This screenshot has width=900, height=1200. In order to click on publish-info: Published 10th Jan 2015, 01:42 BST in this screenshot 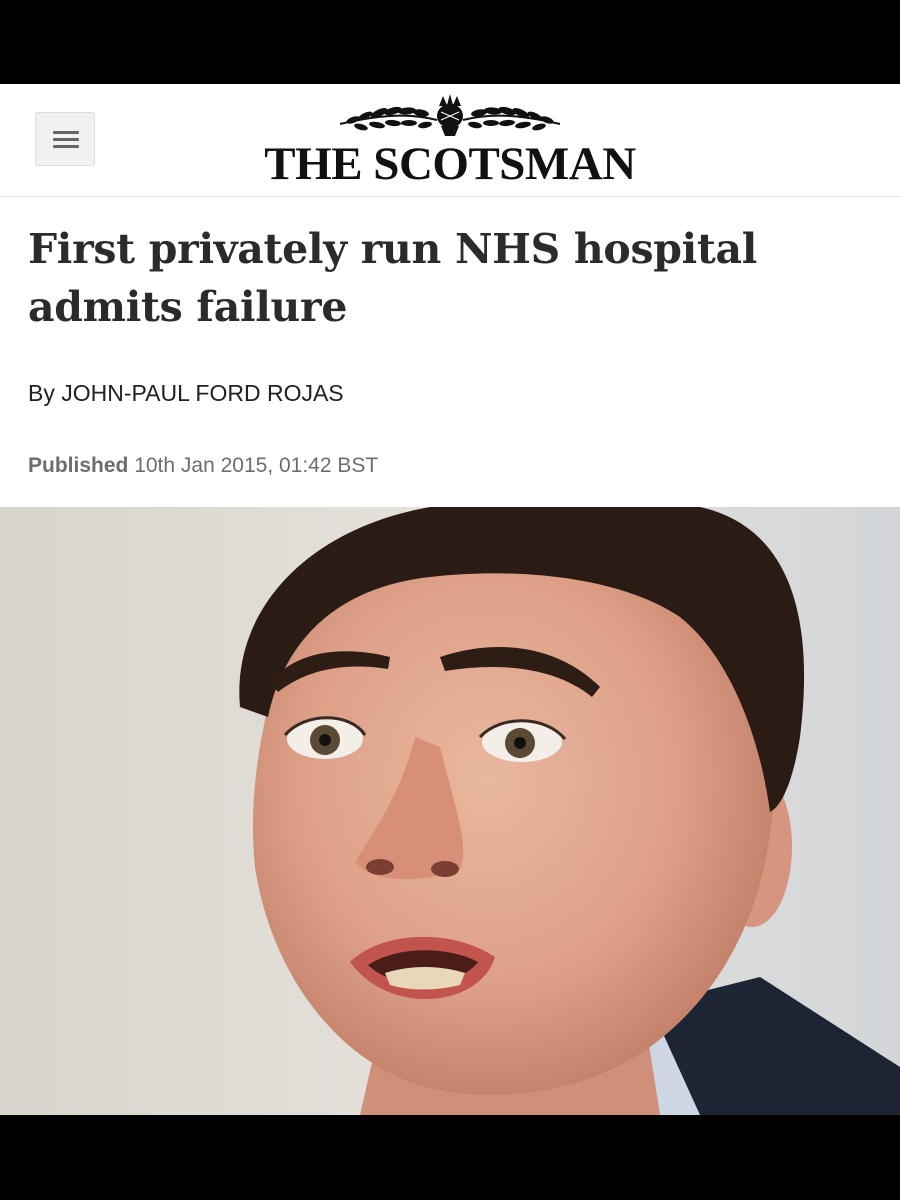, I will do `click(203, 466)`.